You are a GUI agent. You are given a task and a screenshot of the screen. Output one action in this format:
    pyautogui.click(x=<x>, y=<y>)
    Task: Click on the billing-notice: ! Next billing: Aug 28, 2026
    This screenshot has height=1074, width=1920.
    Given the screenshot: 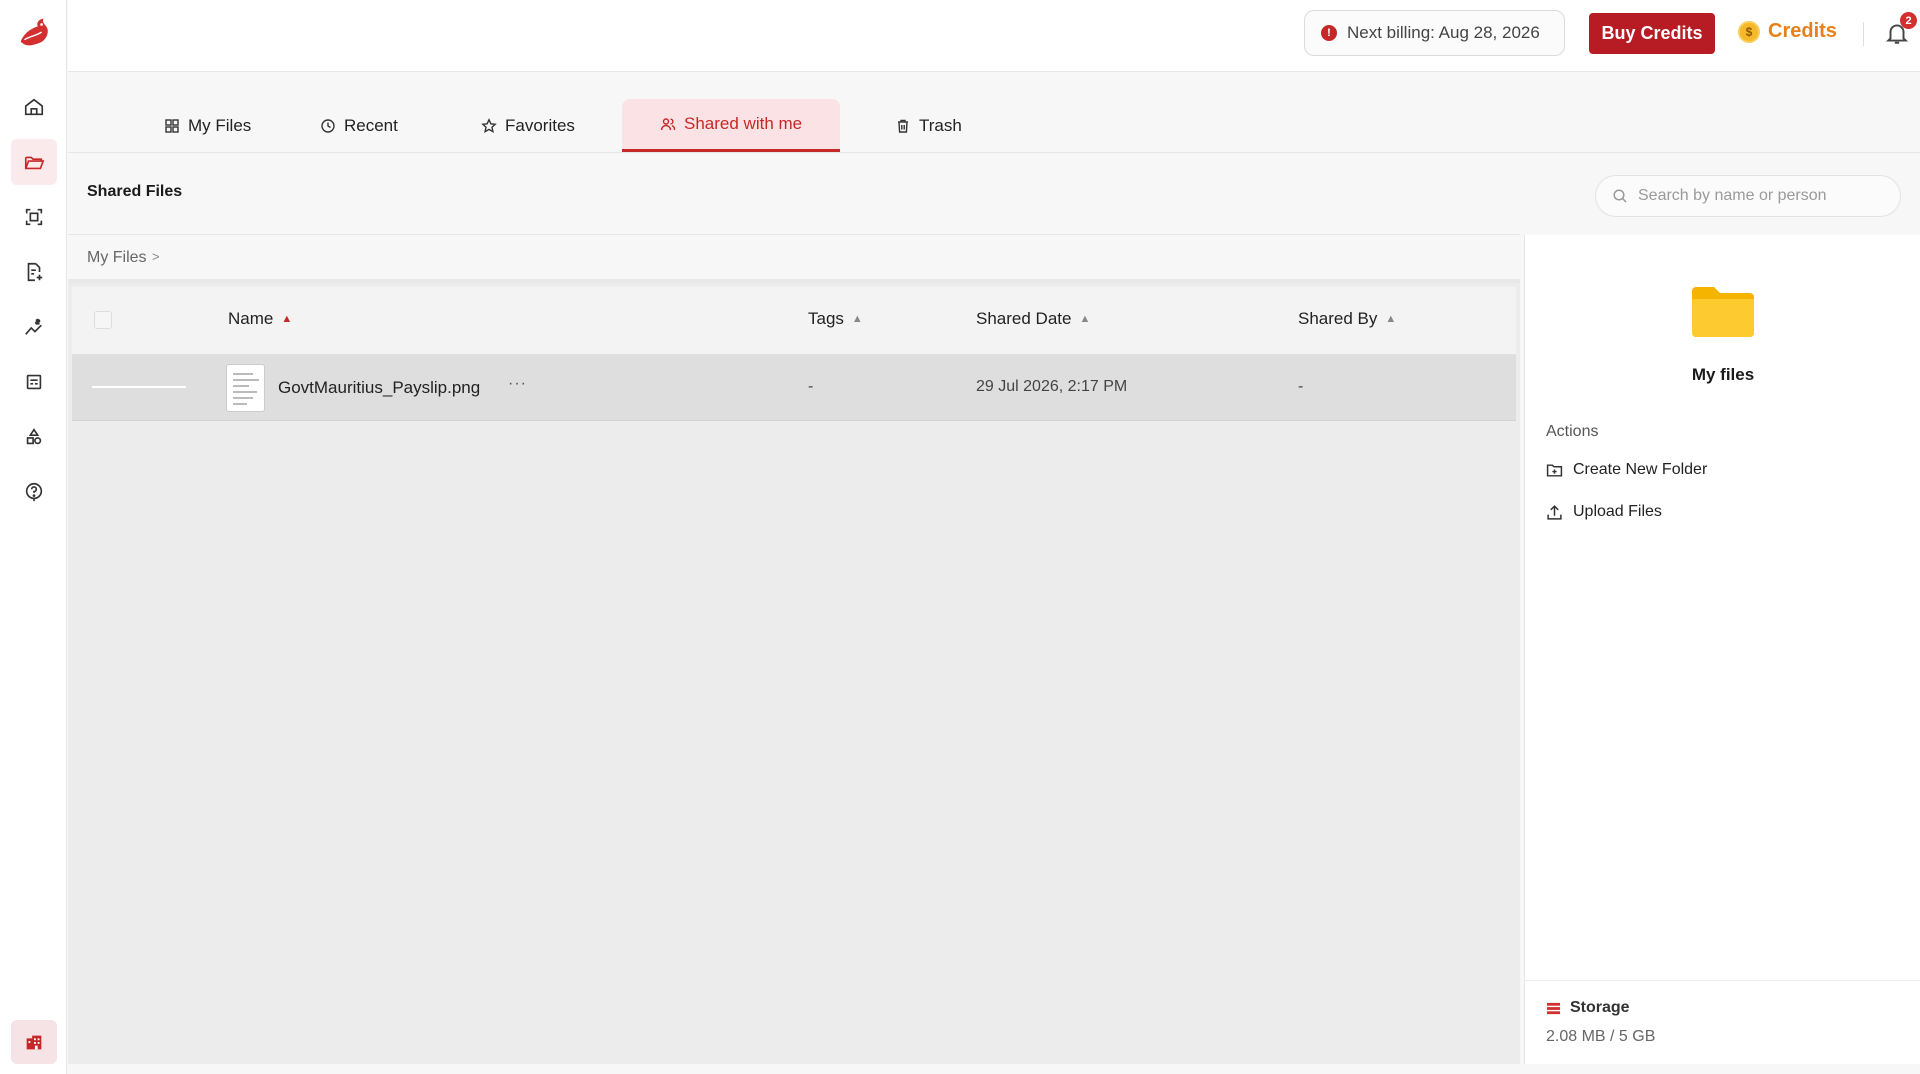 What is the action you would take?
    pyautogui.click(x=1434, y=33)
    